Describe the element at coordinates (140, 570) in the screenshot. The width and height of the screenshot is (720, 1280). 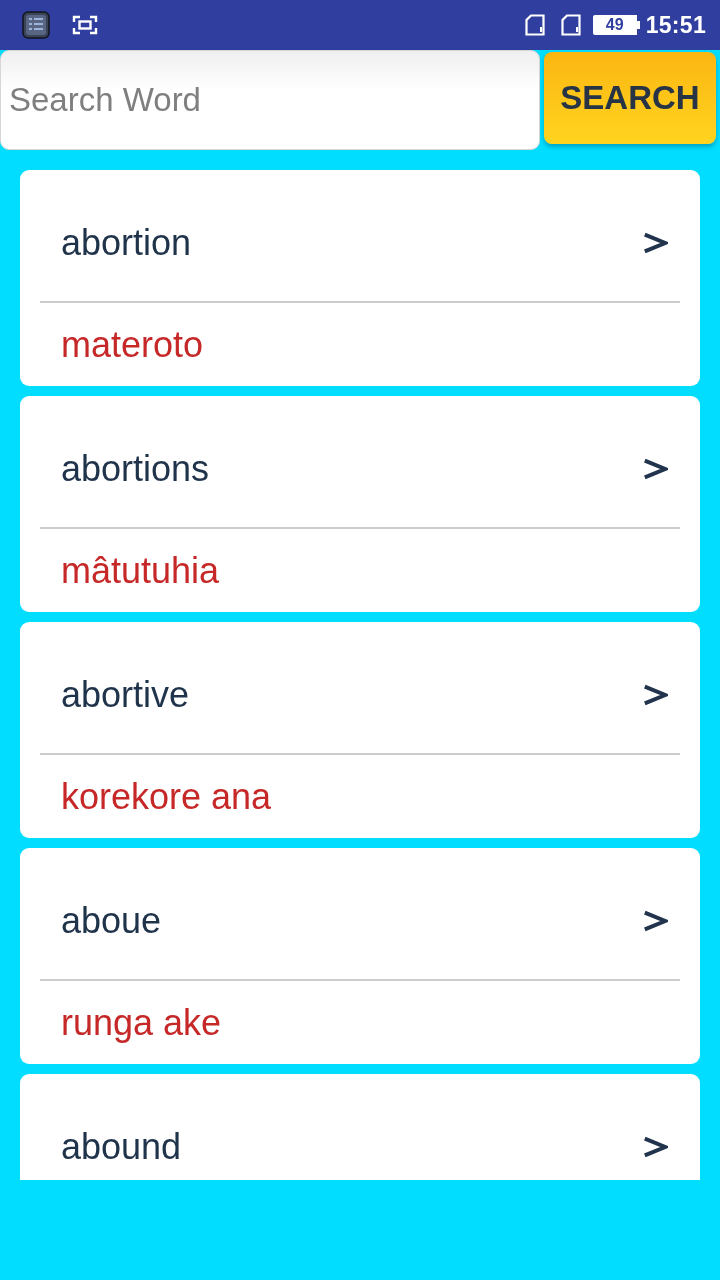
I see `maori-translation: mâtutuhia` at that location.